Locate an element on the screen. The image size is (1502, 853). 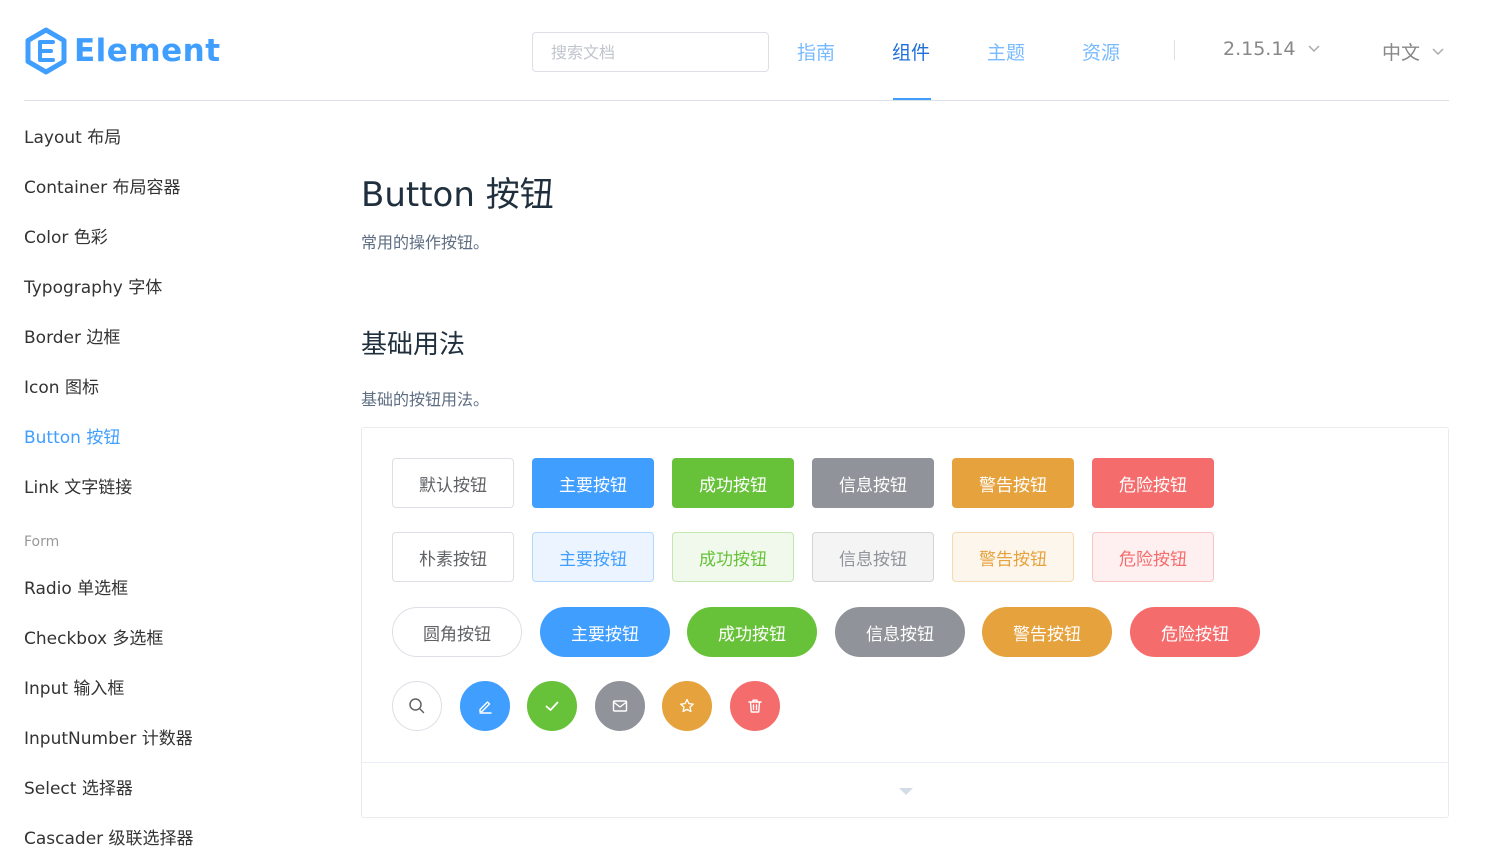
round-info-button: 信息按钮 is located at coordinates (900, 632).